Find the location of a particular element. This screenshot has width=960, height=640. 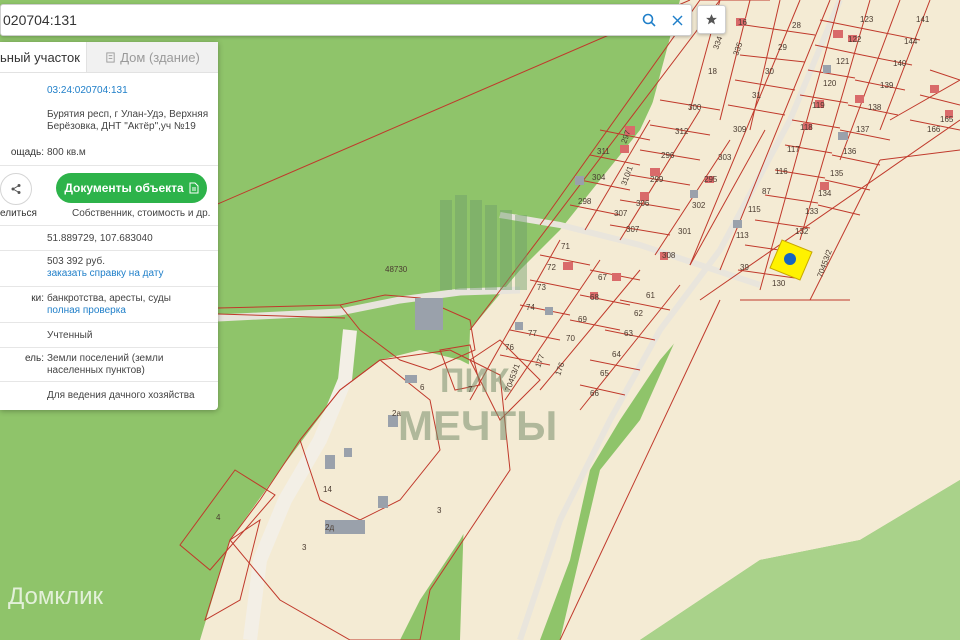

lot-label: 65 is located at coordinates (604, 373).